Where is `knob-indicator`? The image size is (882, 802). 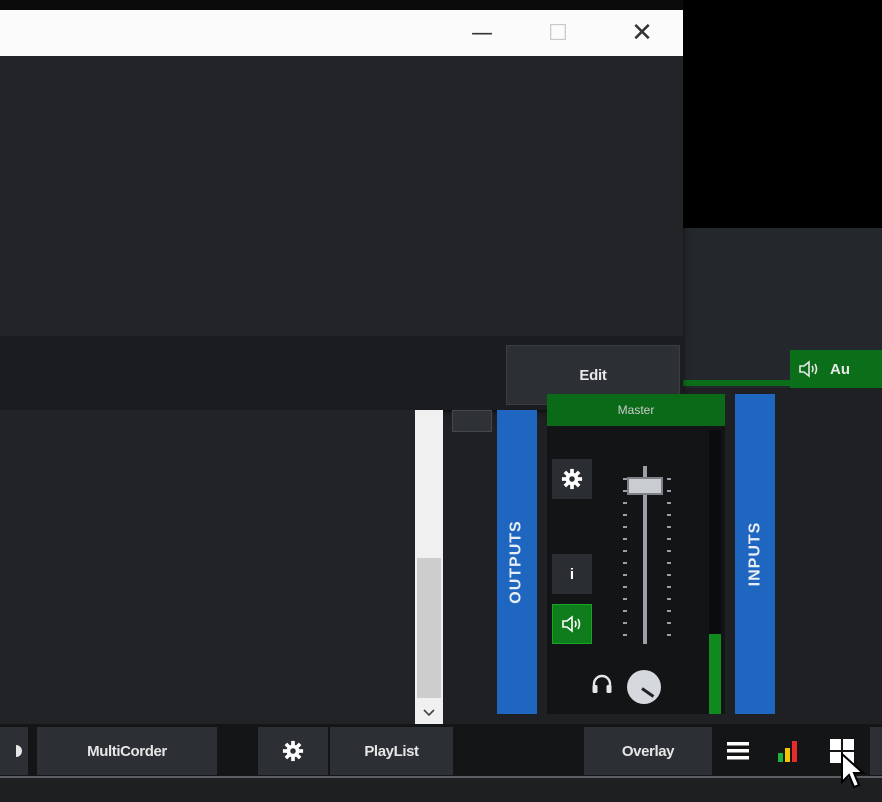
knob-indicator is located at coordinates (648, 692).